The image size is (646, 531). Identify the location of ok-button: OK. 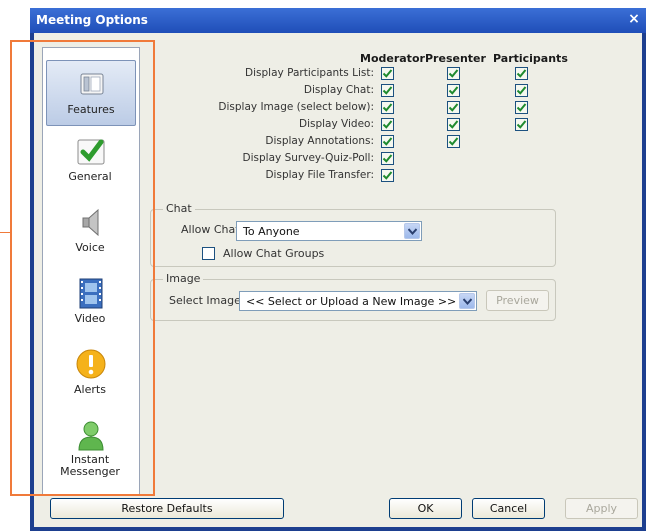
(425, 508).